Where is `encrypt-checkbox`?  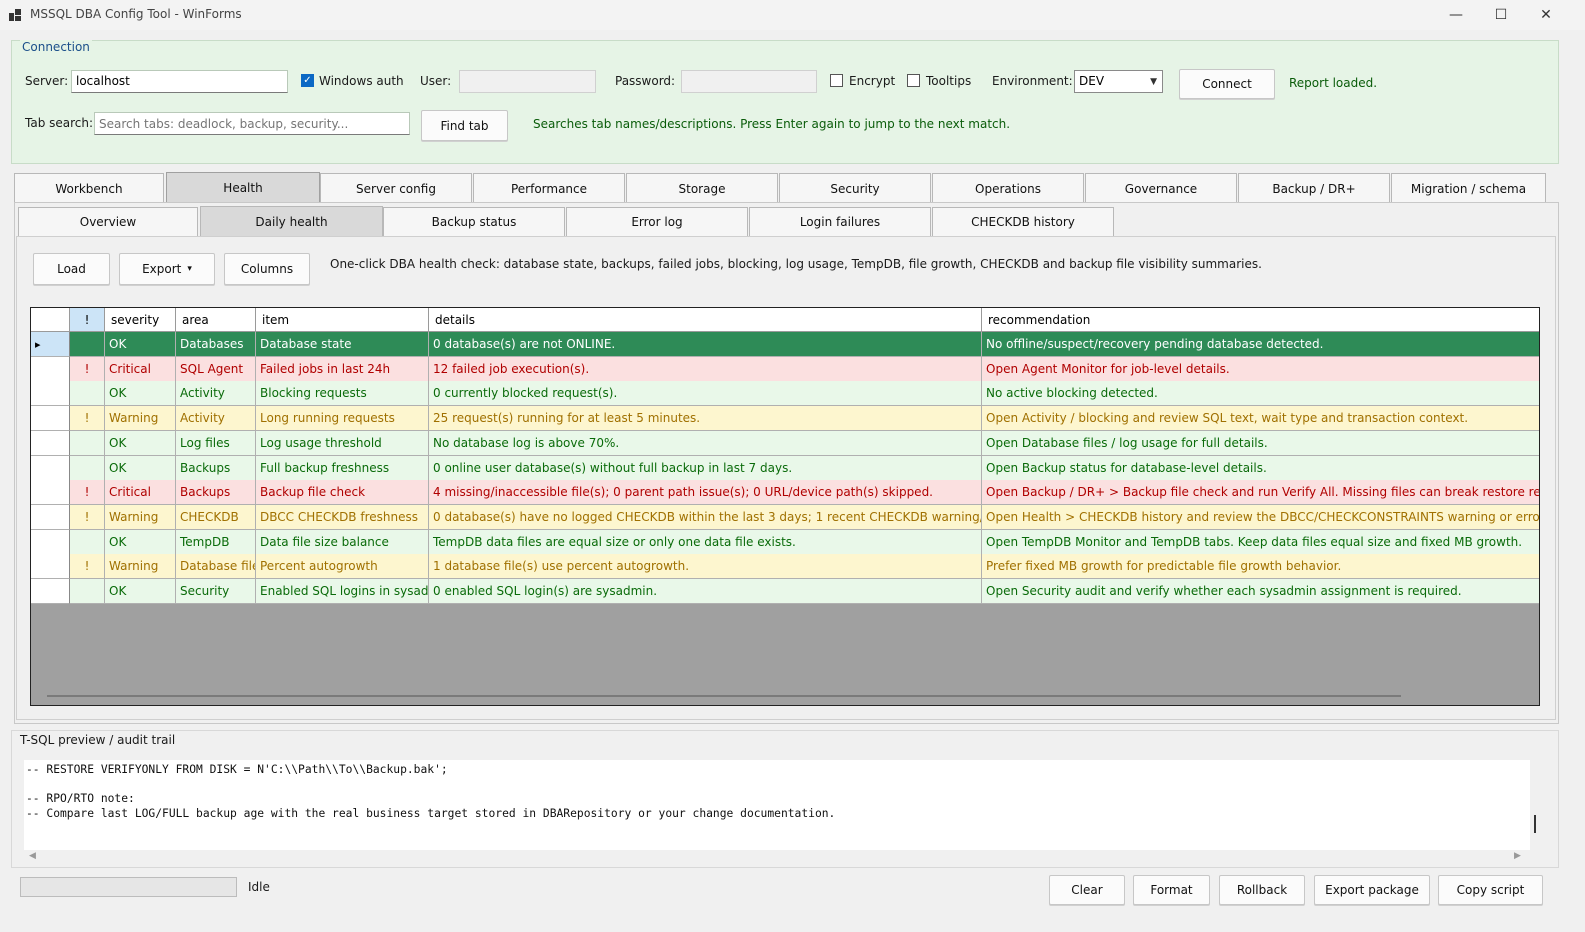 encrypt-checkbox is located at coordinates (836, 80).